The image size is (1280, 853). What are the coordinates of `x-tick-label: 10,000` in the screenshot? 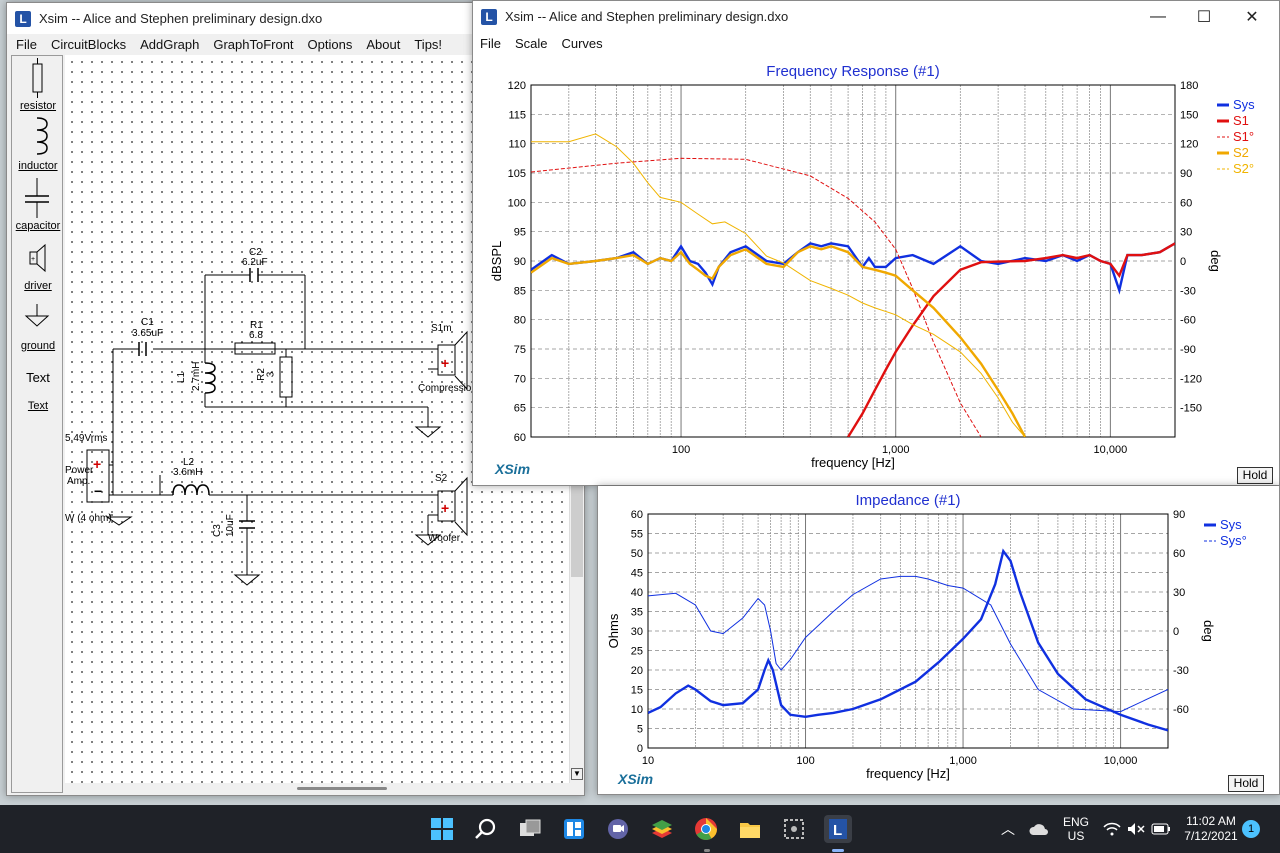 It's located at (1121, 761).